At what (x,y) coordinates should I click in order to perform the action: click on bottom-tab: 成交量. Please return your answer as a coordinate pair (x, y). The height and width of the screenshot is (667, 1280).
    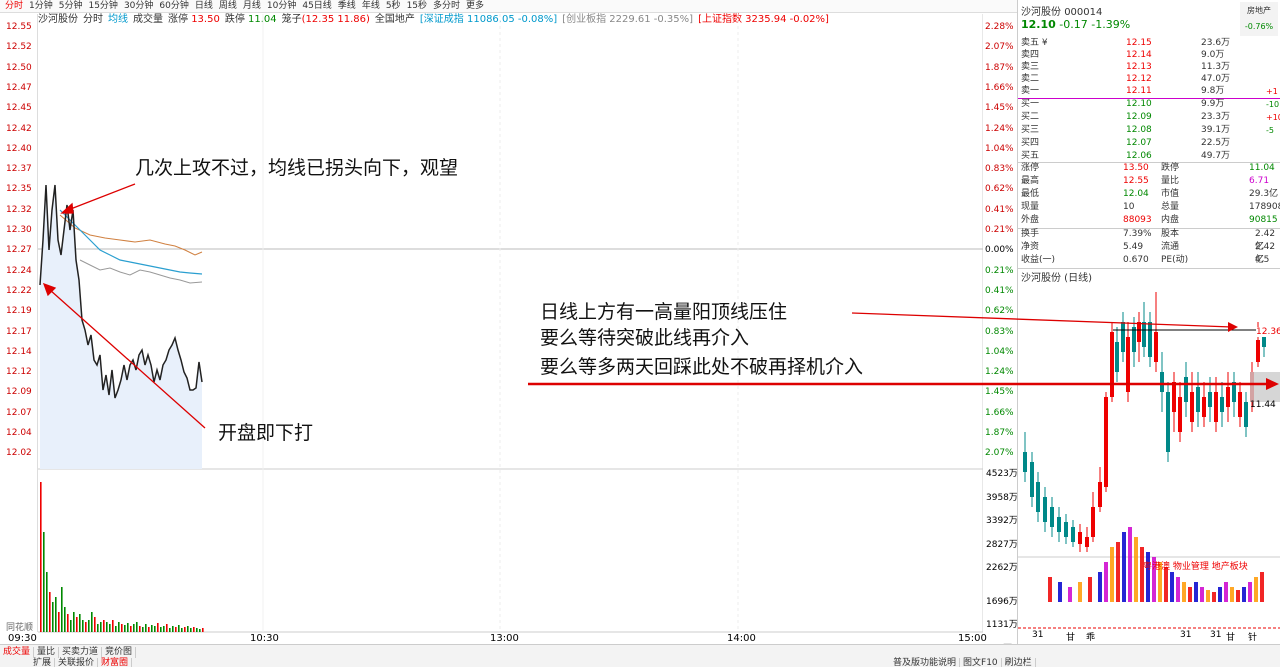
    Looking at the image, I should click on (17, 652).